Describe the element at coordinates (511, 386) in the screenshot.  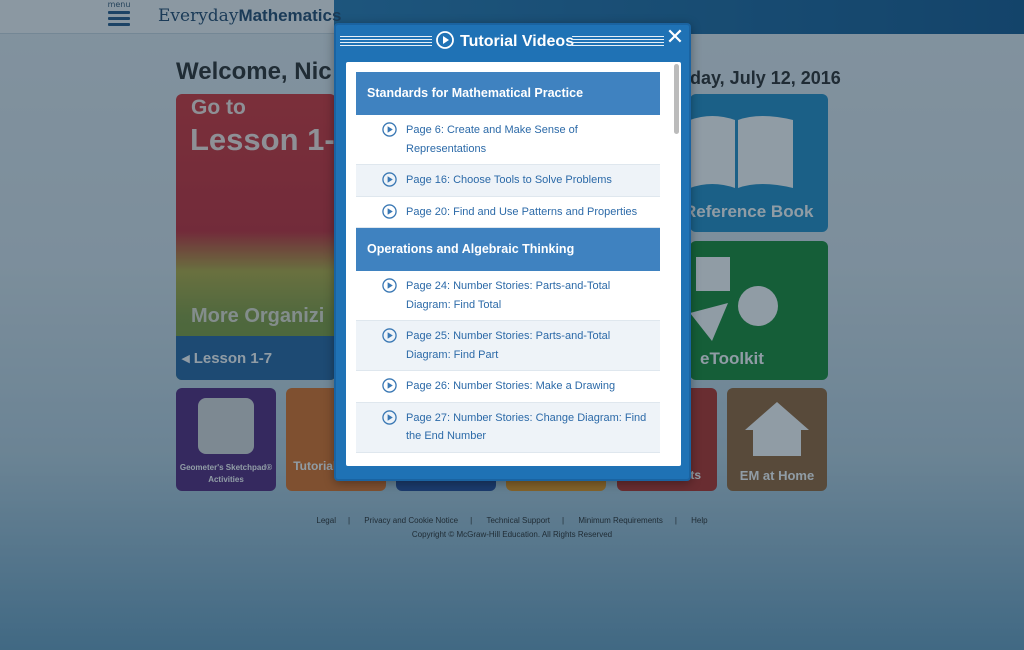
I see `video-link-label: Page 26: Number Stories: Make a Drawing` at that location.